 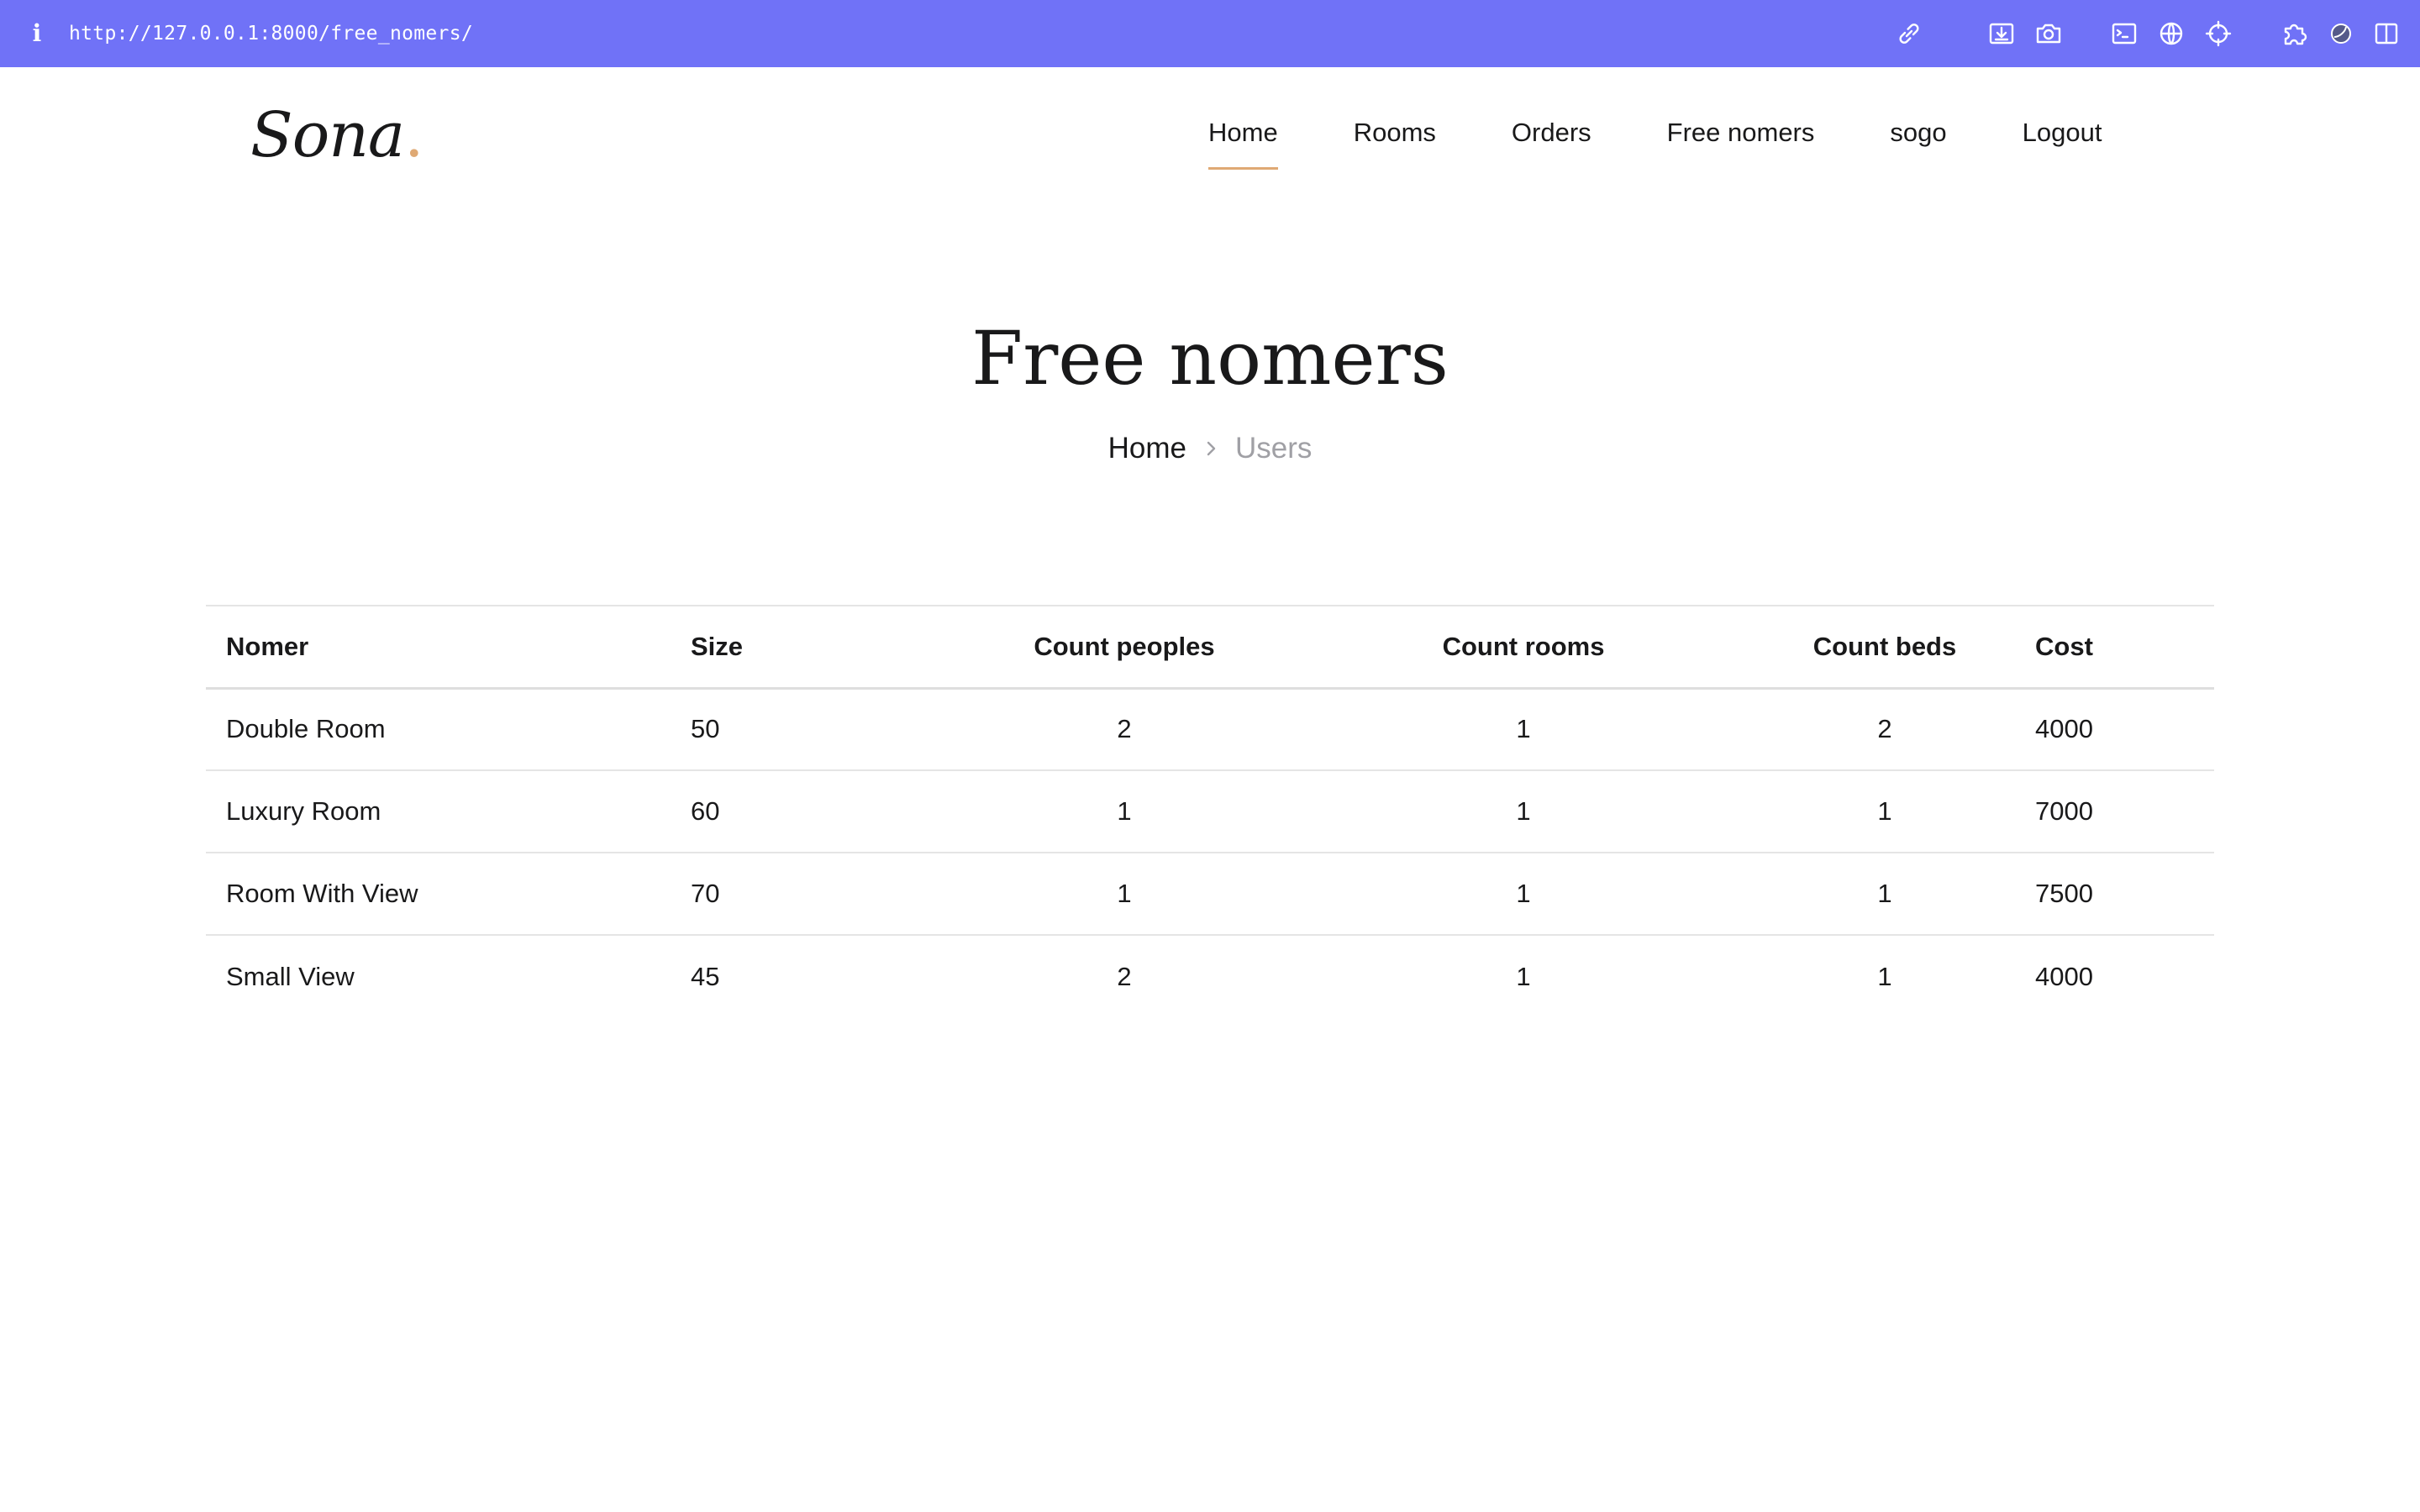 What do you see at coordinates (2064, 893) in the screenshot?
I see `cell-cost: 7500` at bounding box center [2064, 893].